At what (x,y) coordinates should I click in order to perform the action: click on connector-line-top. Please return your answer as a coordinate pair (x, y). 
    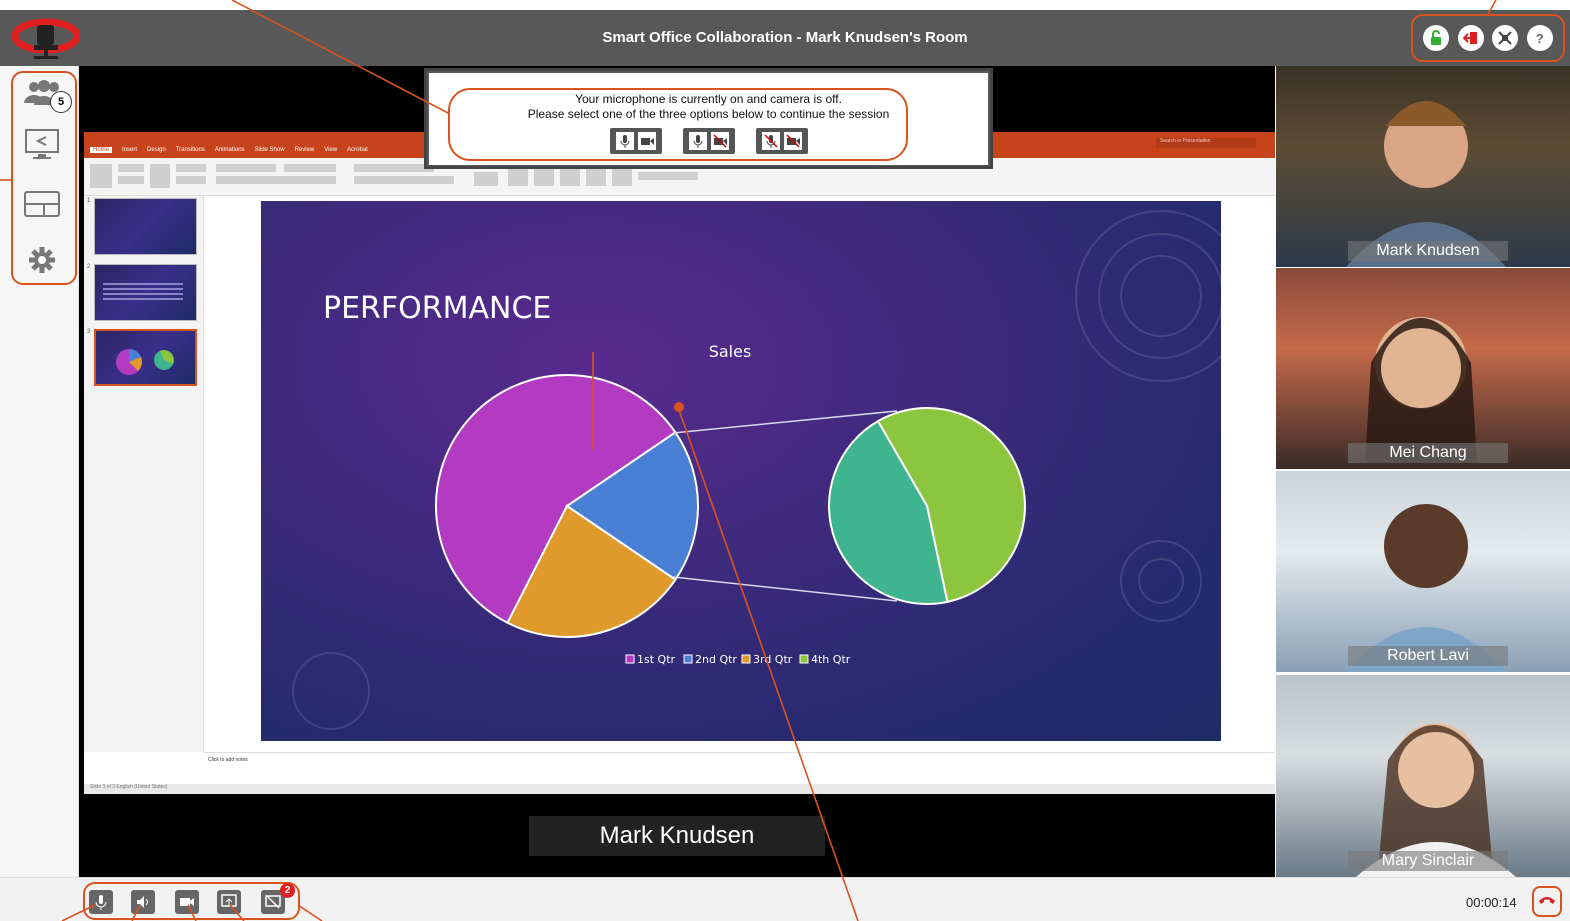
    Looking at the image, I should click on (785, 422).